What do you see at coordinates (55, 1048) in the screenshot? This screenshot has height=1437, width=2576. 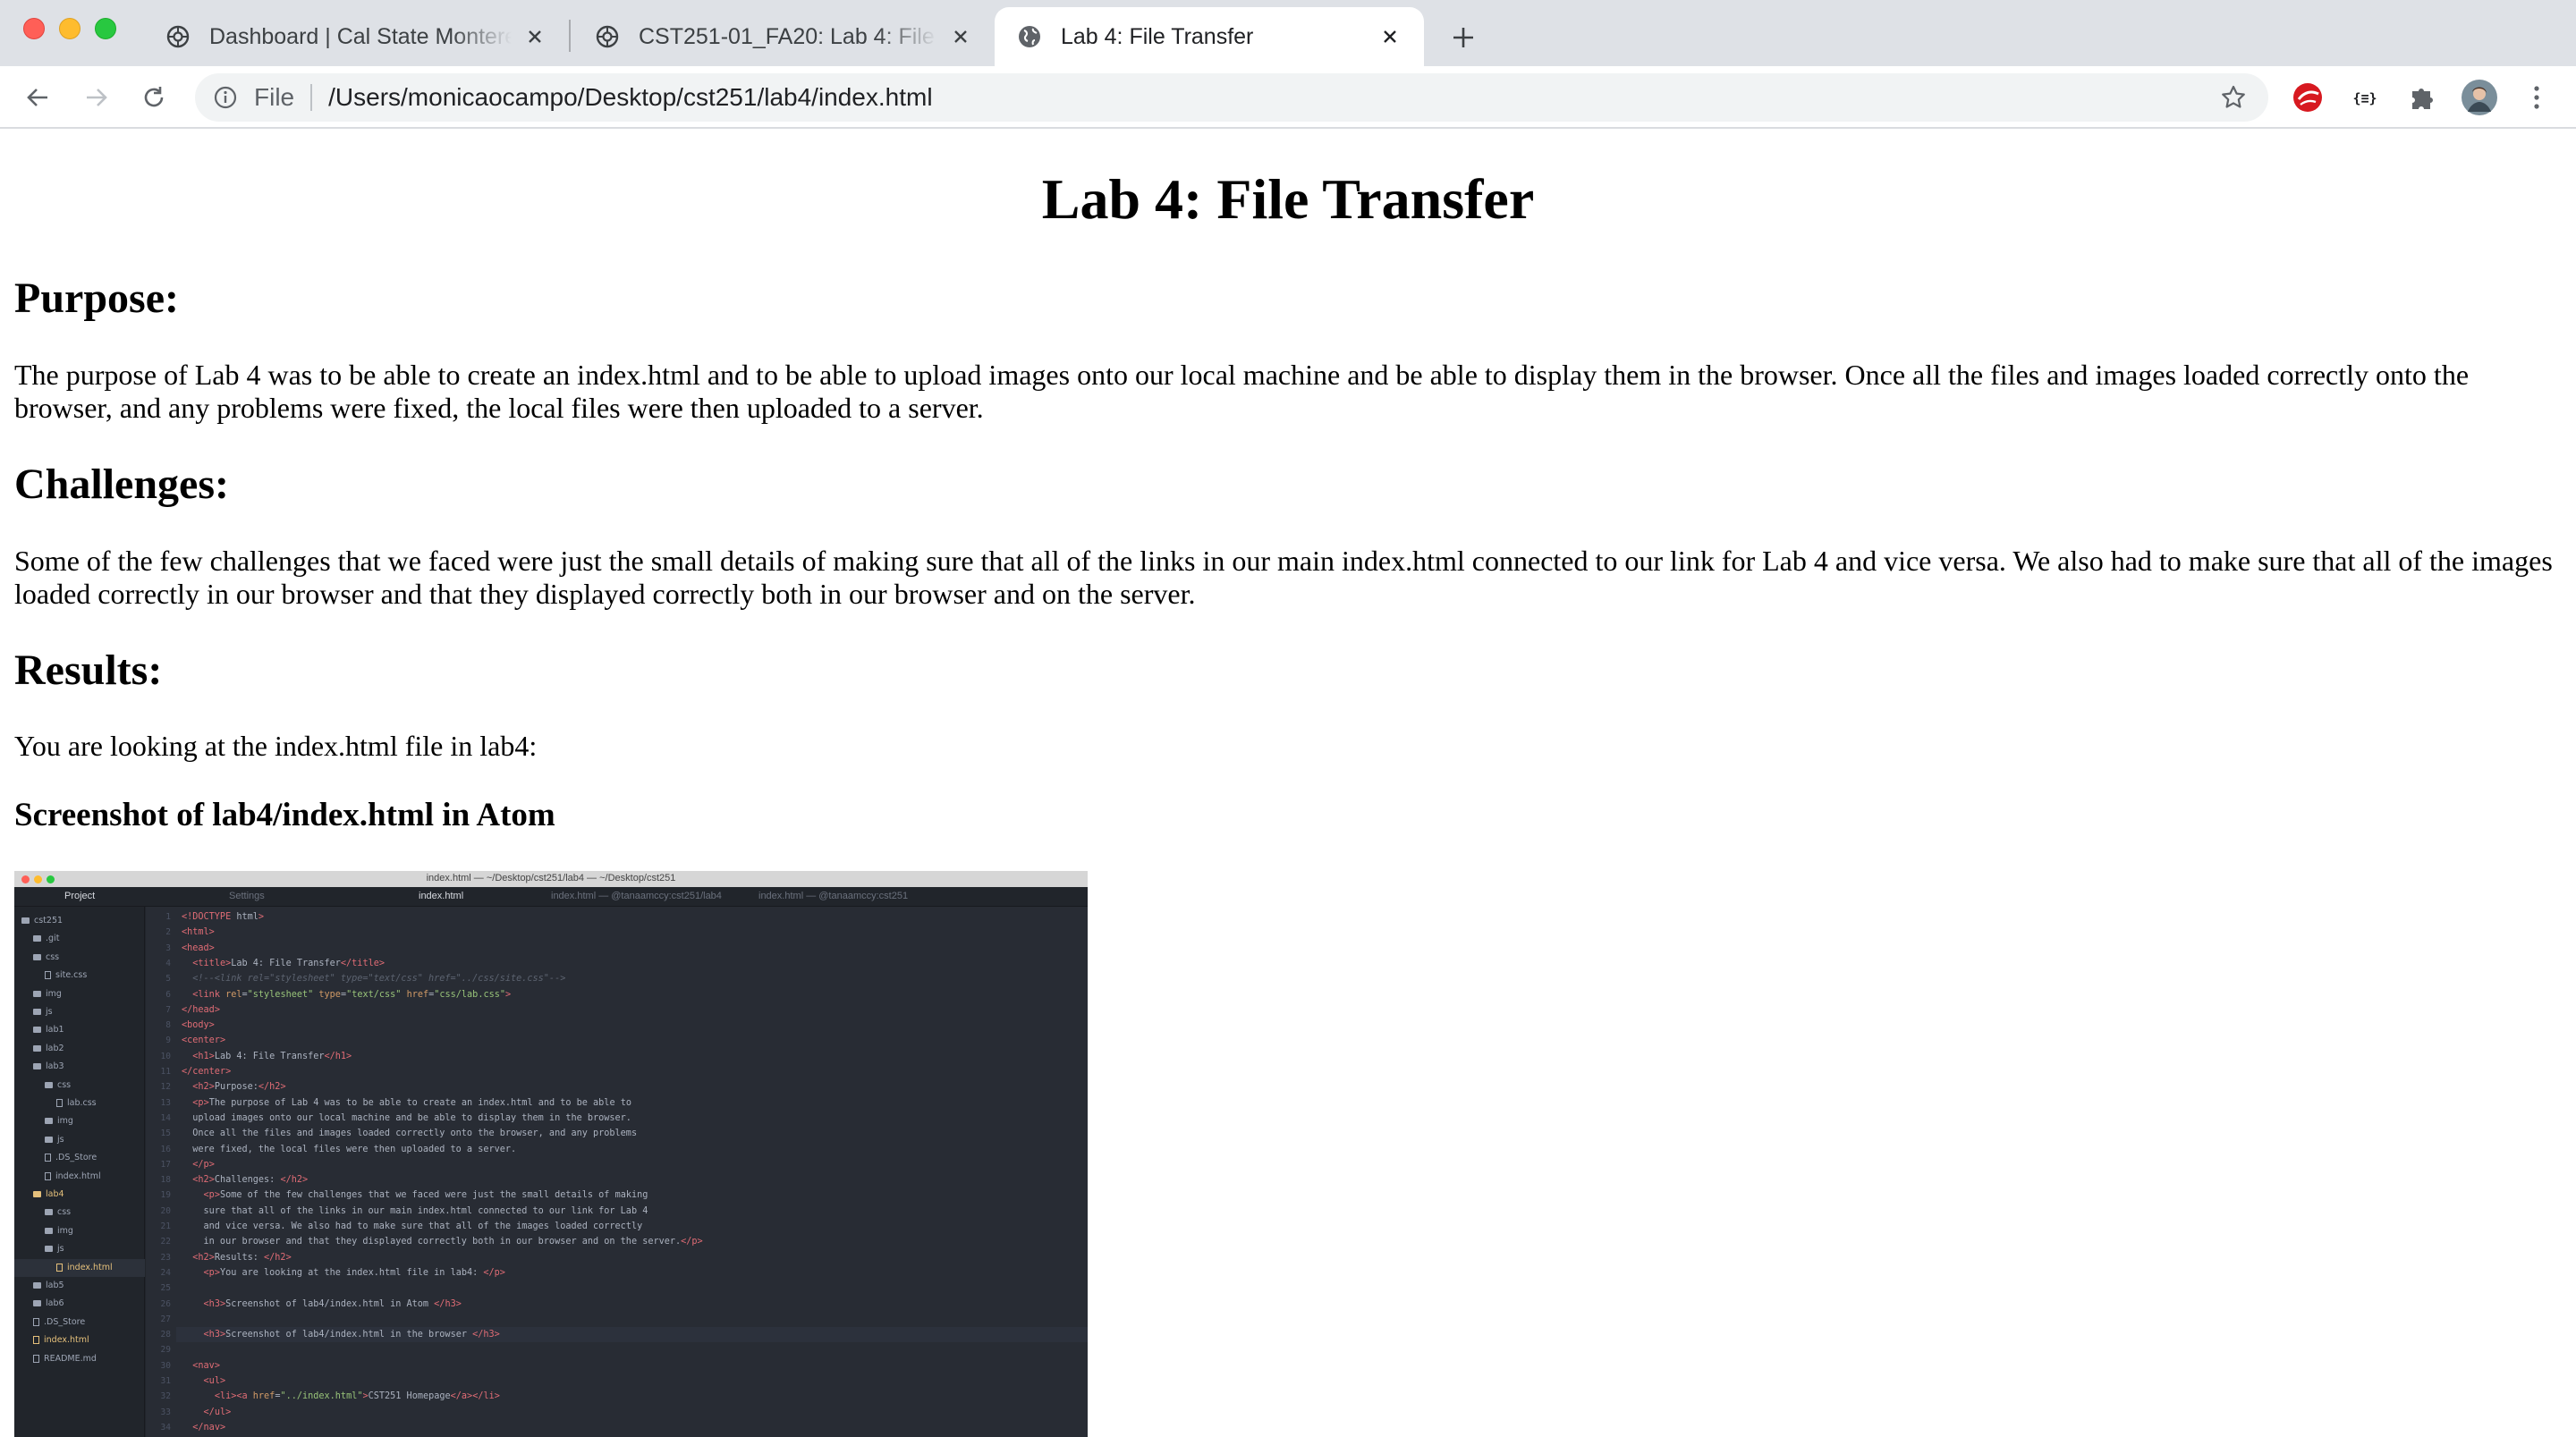 I see `atom-tree-label: lab2` at bounding box center [55, 1048].